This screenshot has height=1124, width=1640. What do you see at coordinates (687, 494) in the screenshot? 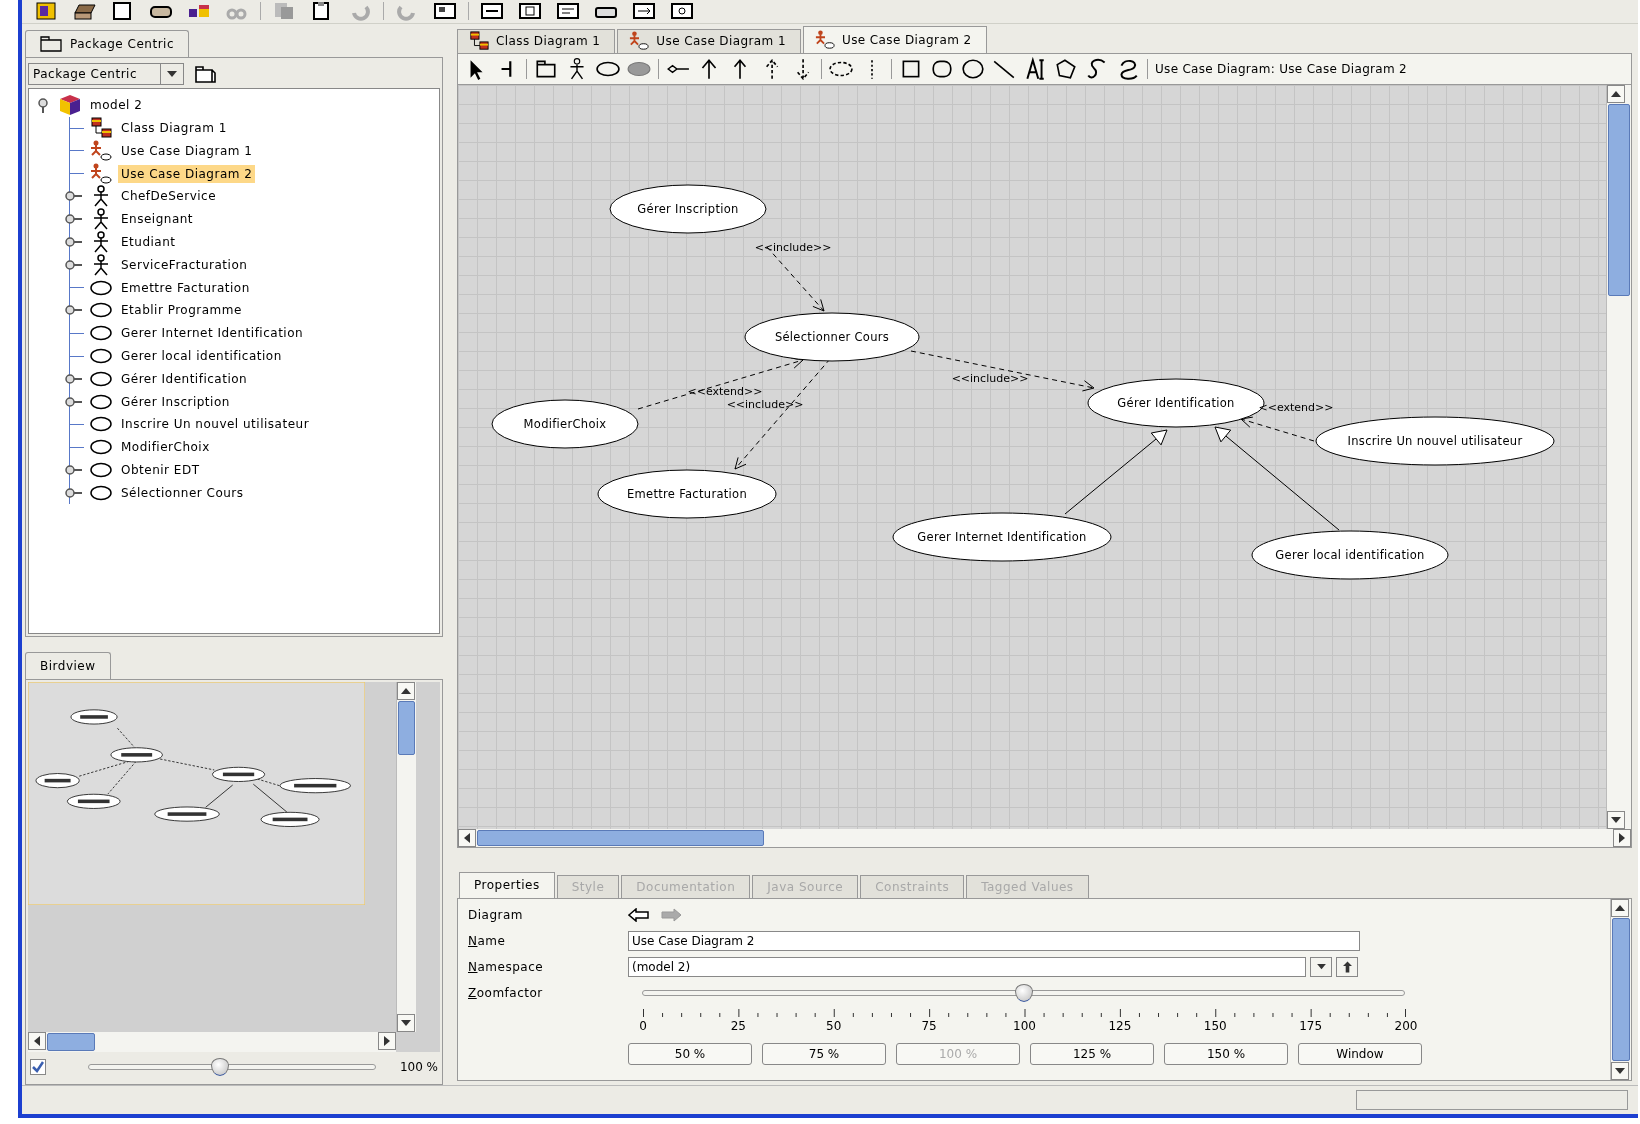
I see `use-case-node: Emettre Facturation` at bounding box center [687, 494].